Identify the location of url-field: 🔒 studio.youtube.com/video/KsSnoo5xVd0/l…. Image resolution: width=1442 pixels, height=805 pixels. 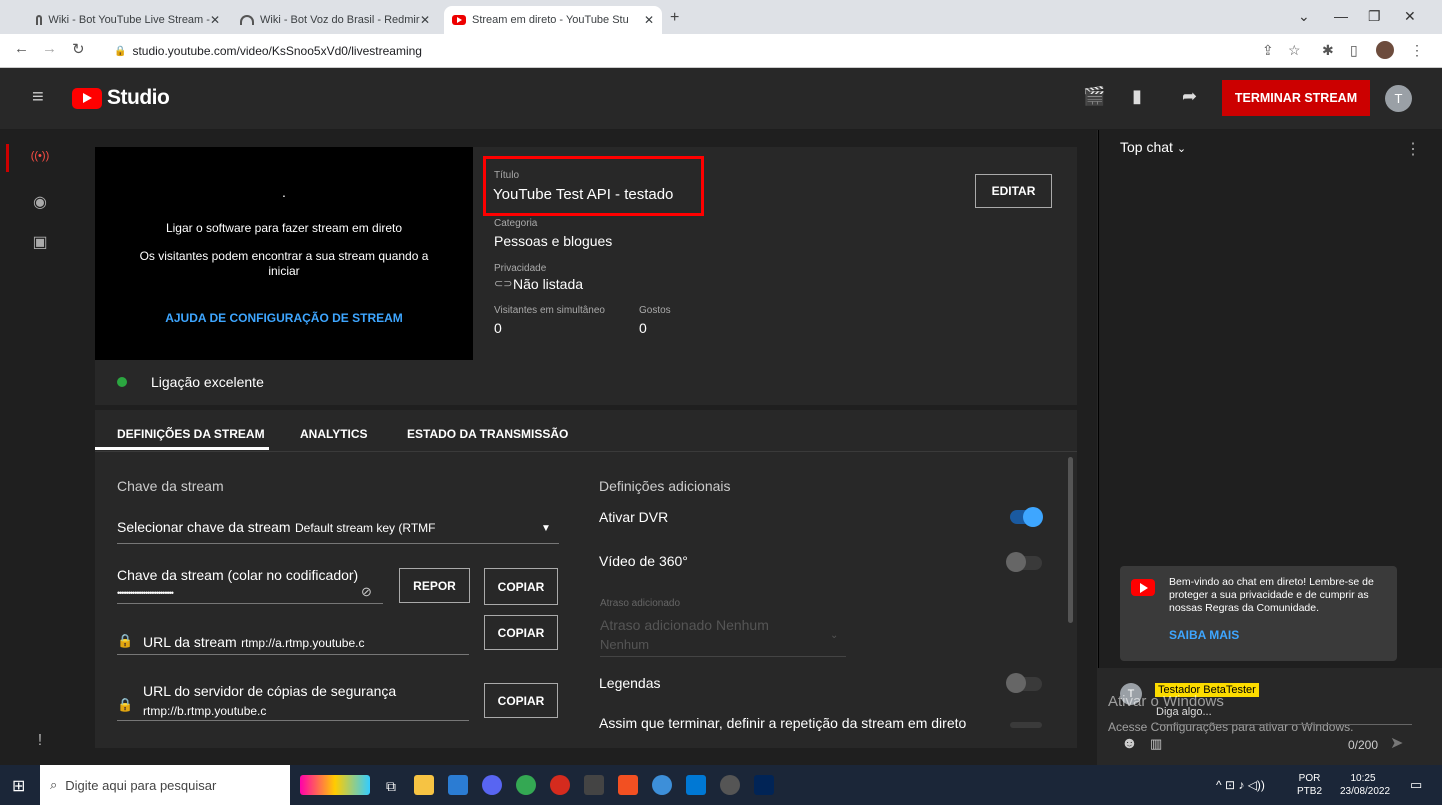
(674, 51).